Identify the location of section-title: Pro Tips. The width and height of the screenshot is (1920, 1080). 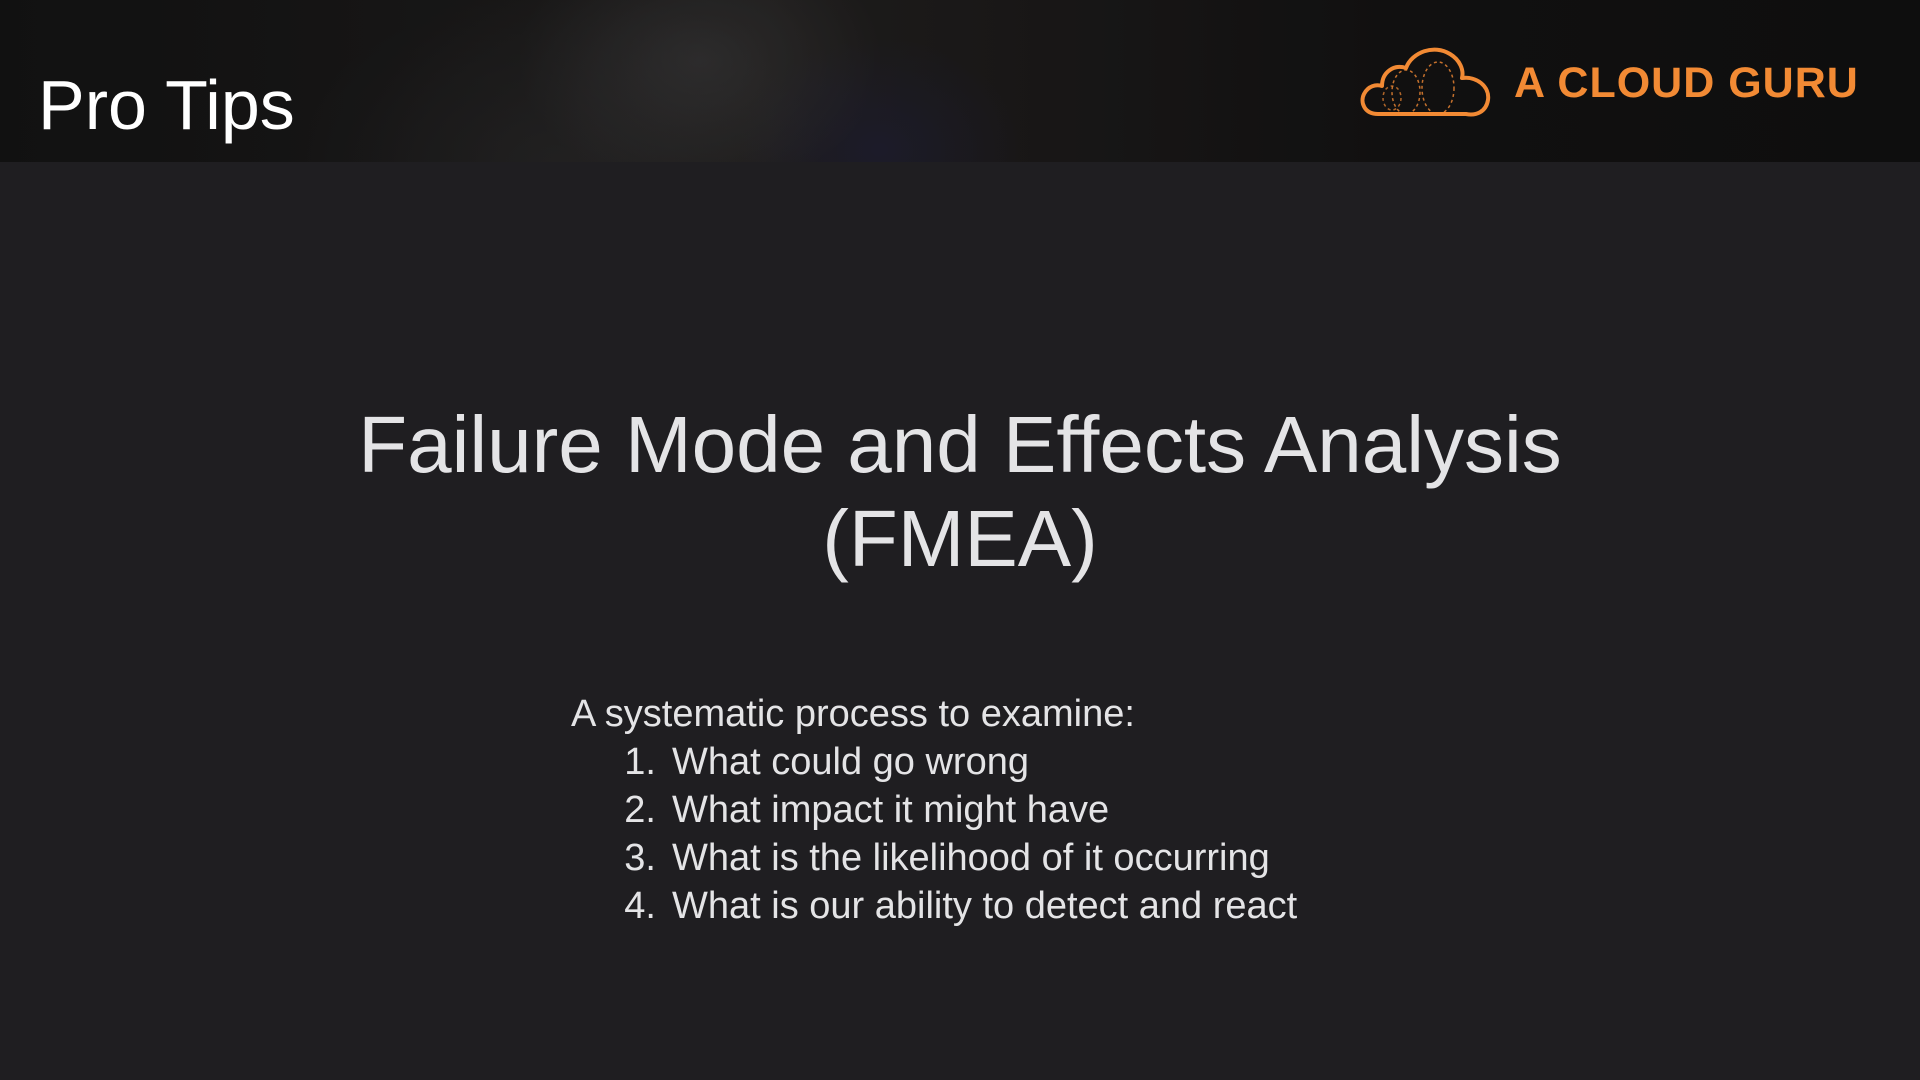
(166, 105).